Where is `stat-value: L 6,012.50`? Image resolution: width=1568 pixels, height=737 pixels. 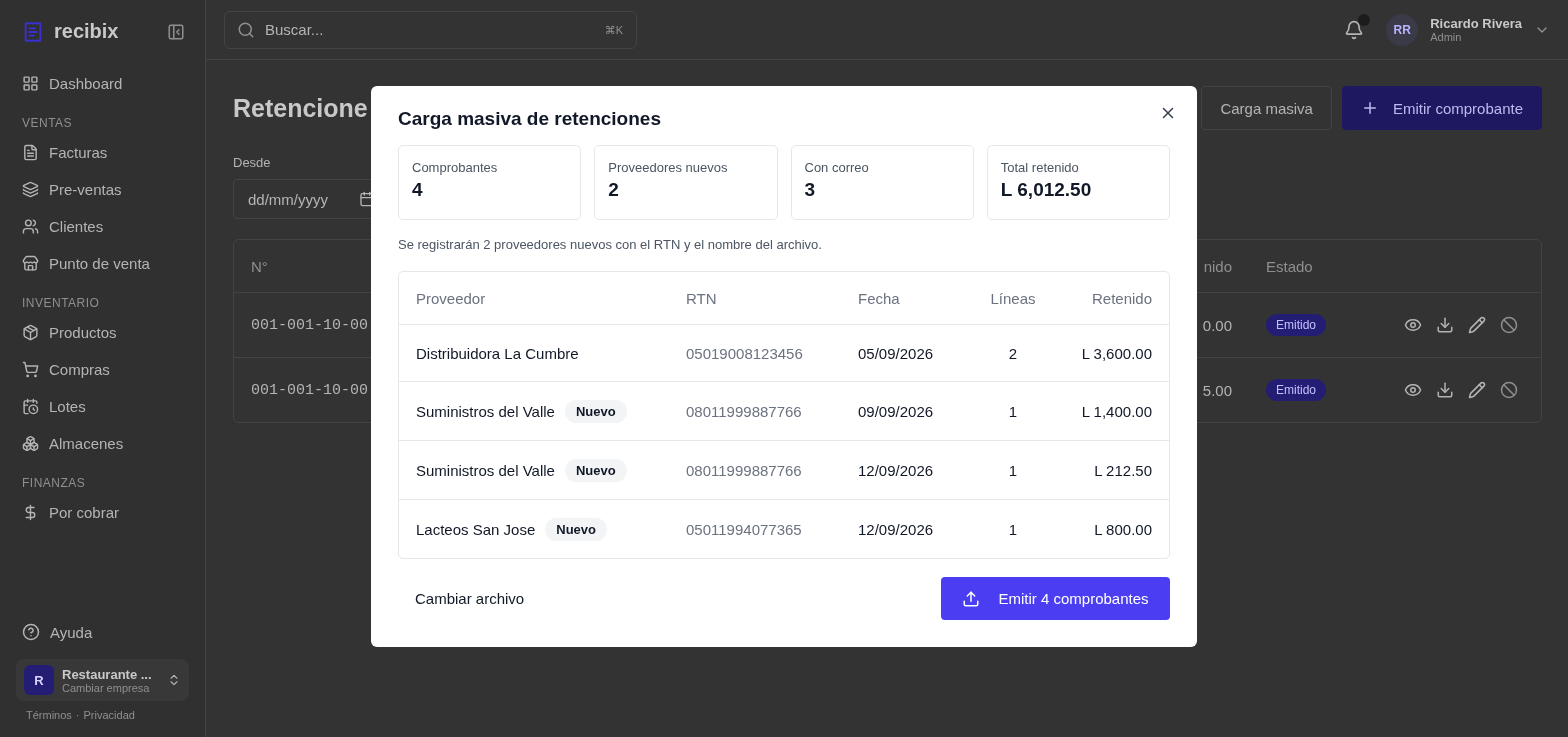
stat-value: L 6,012.50 is located at coordinates (1046, 190).